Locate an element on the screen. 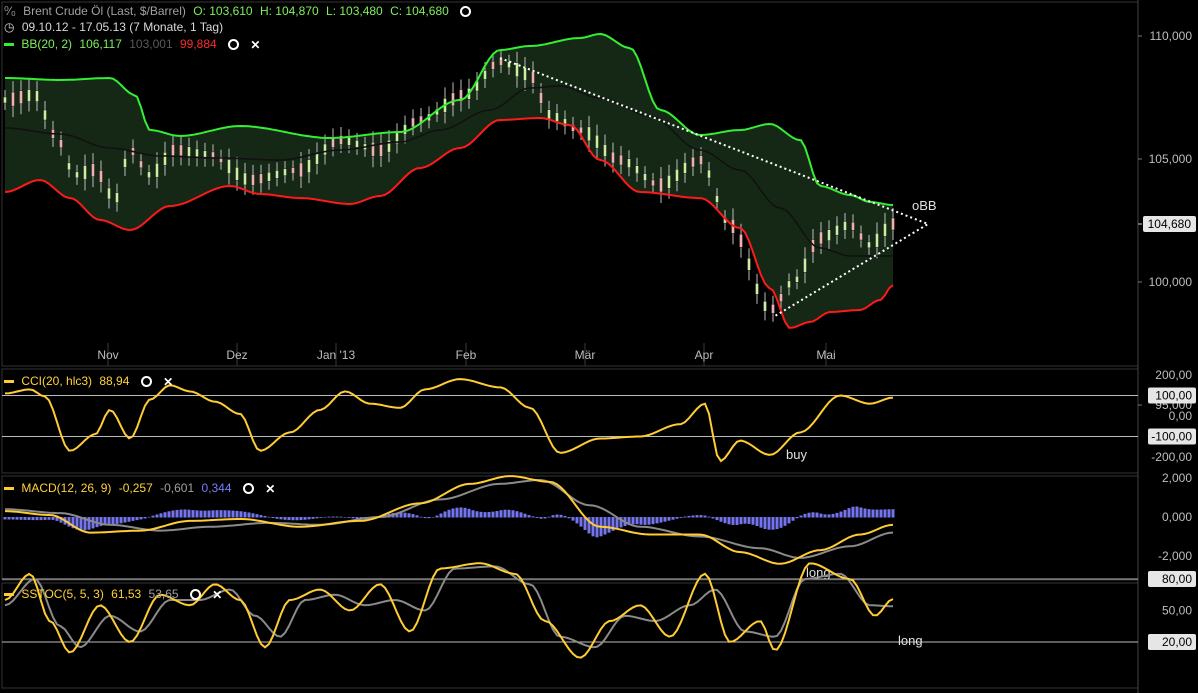 The image size is (1198, 693). settings-icon is located at coordinates (466, 12).